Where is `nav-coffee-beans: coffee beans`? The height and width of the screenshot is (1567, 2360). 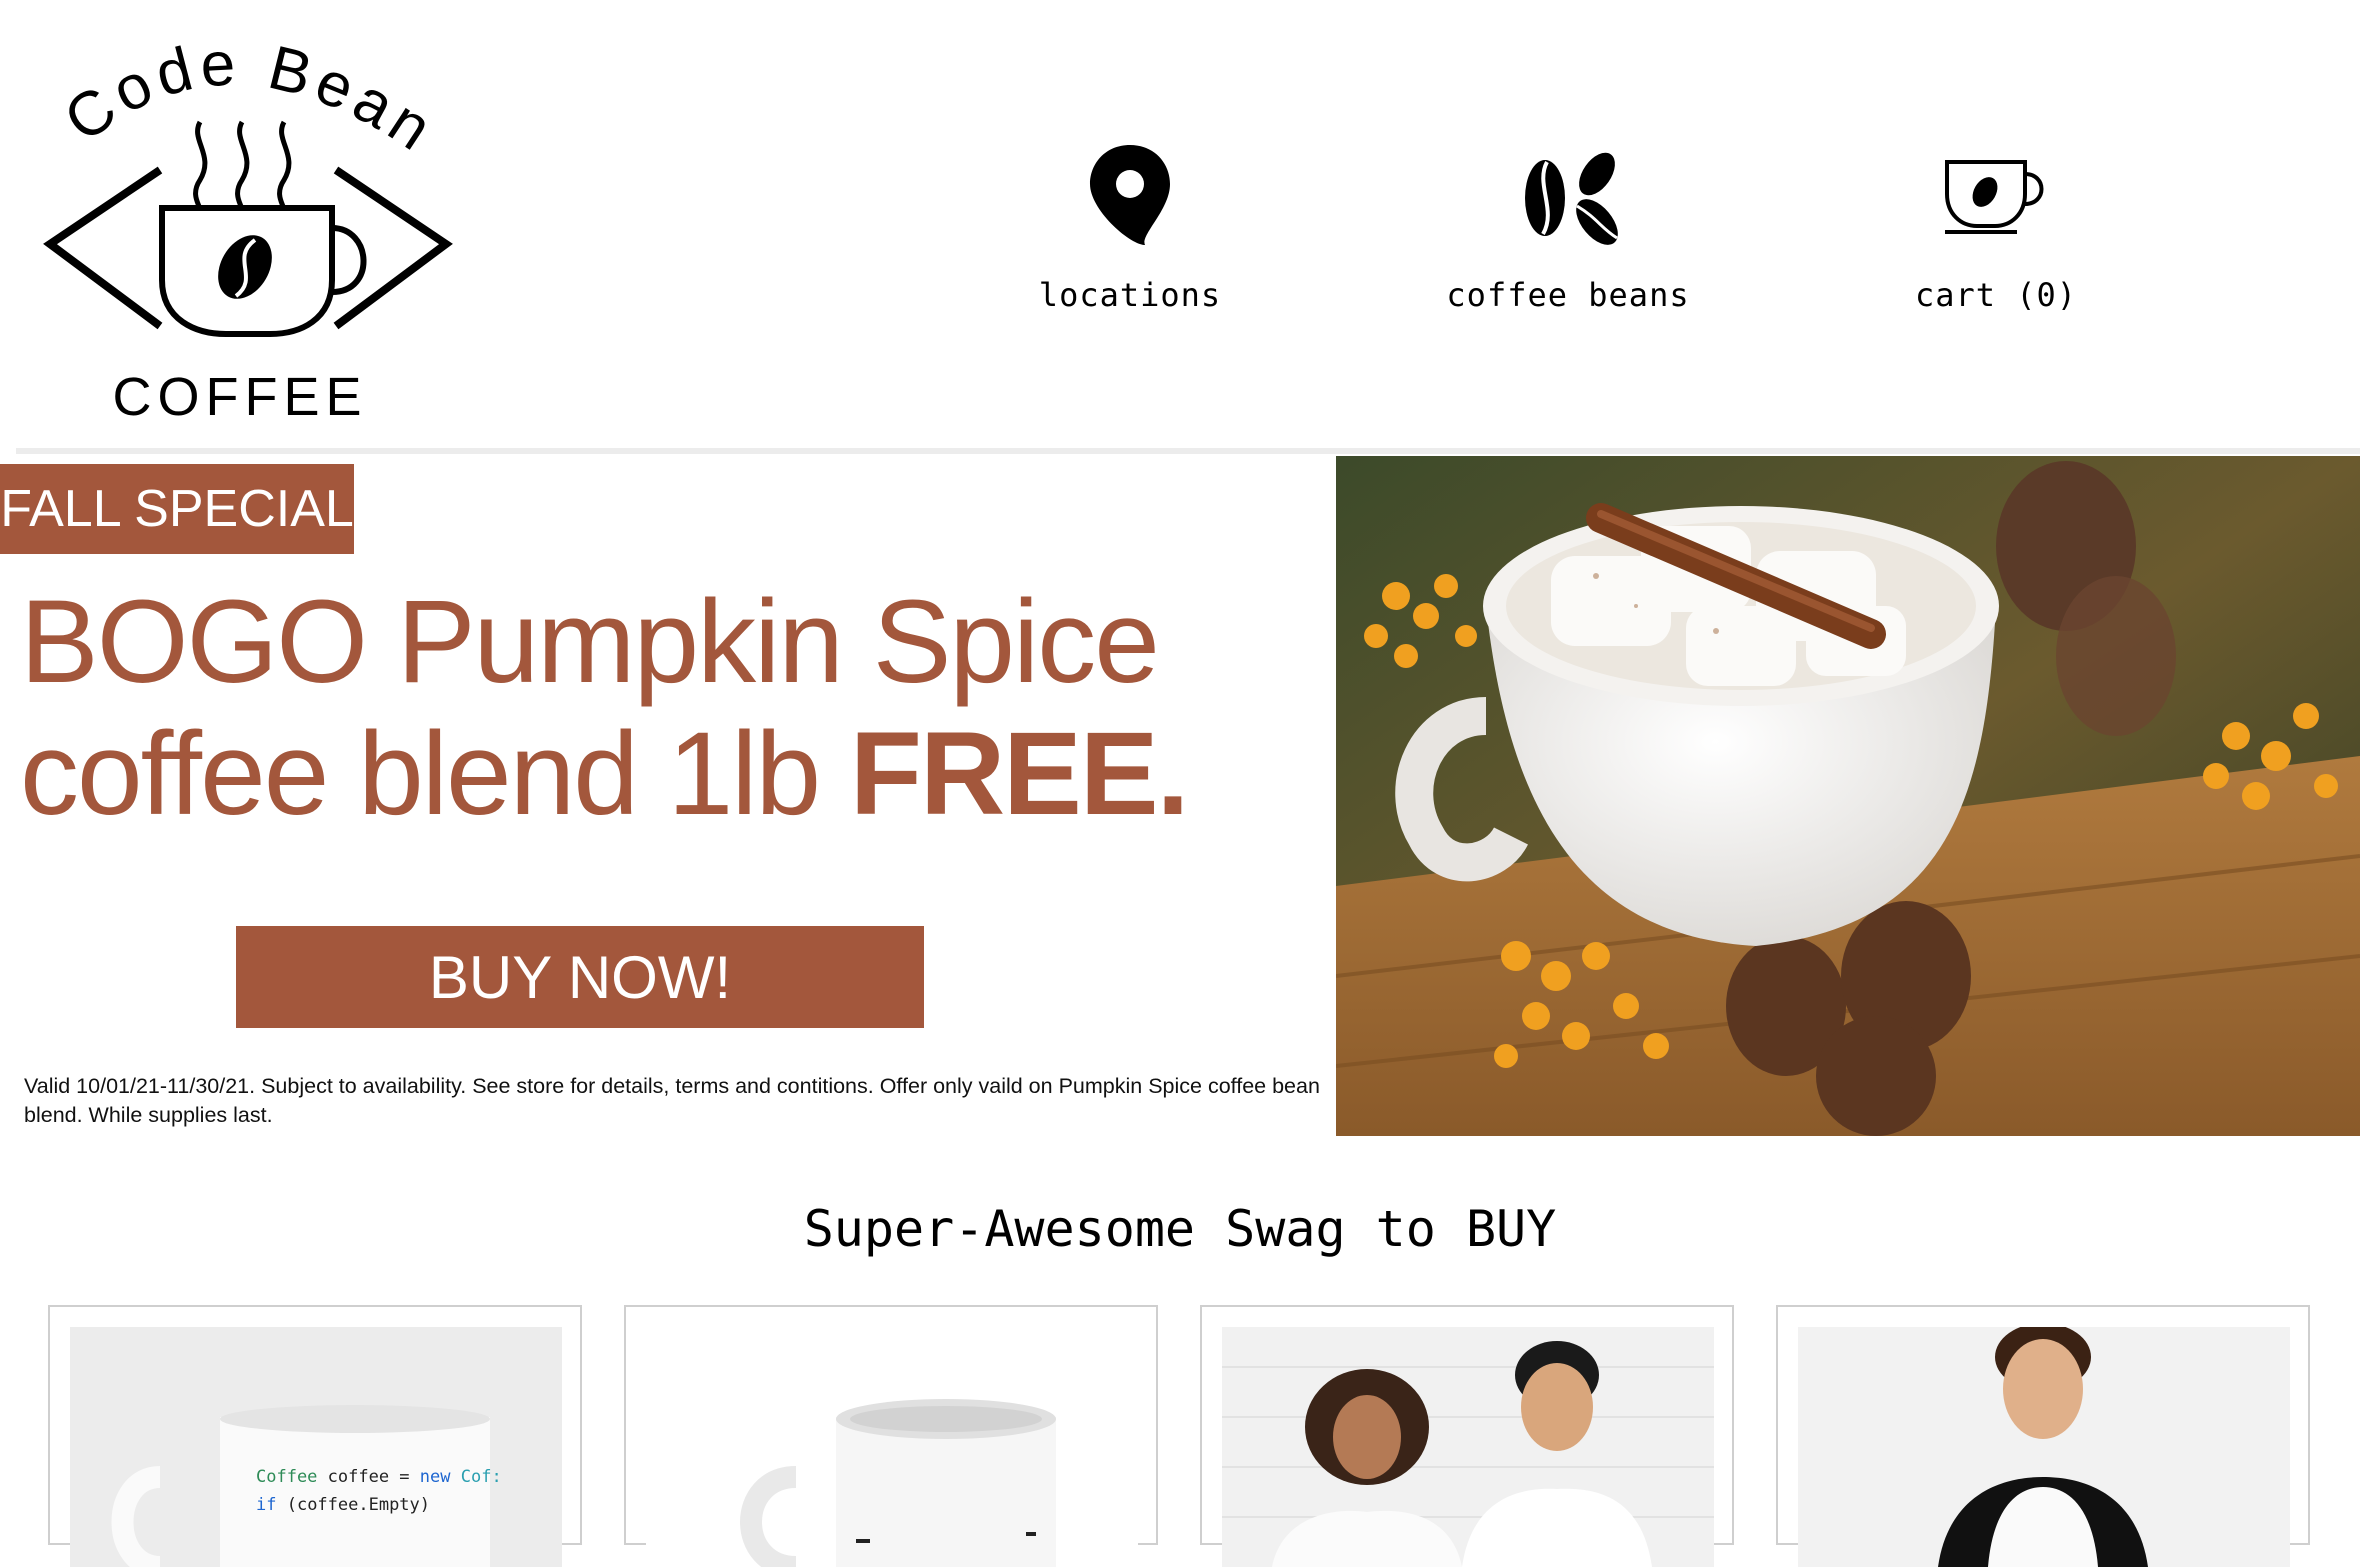
nav-coffee-beans: coffee beans is located at coordinates (1568, 227).